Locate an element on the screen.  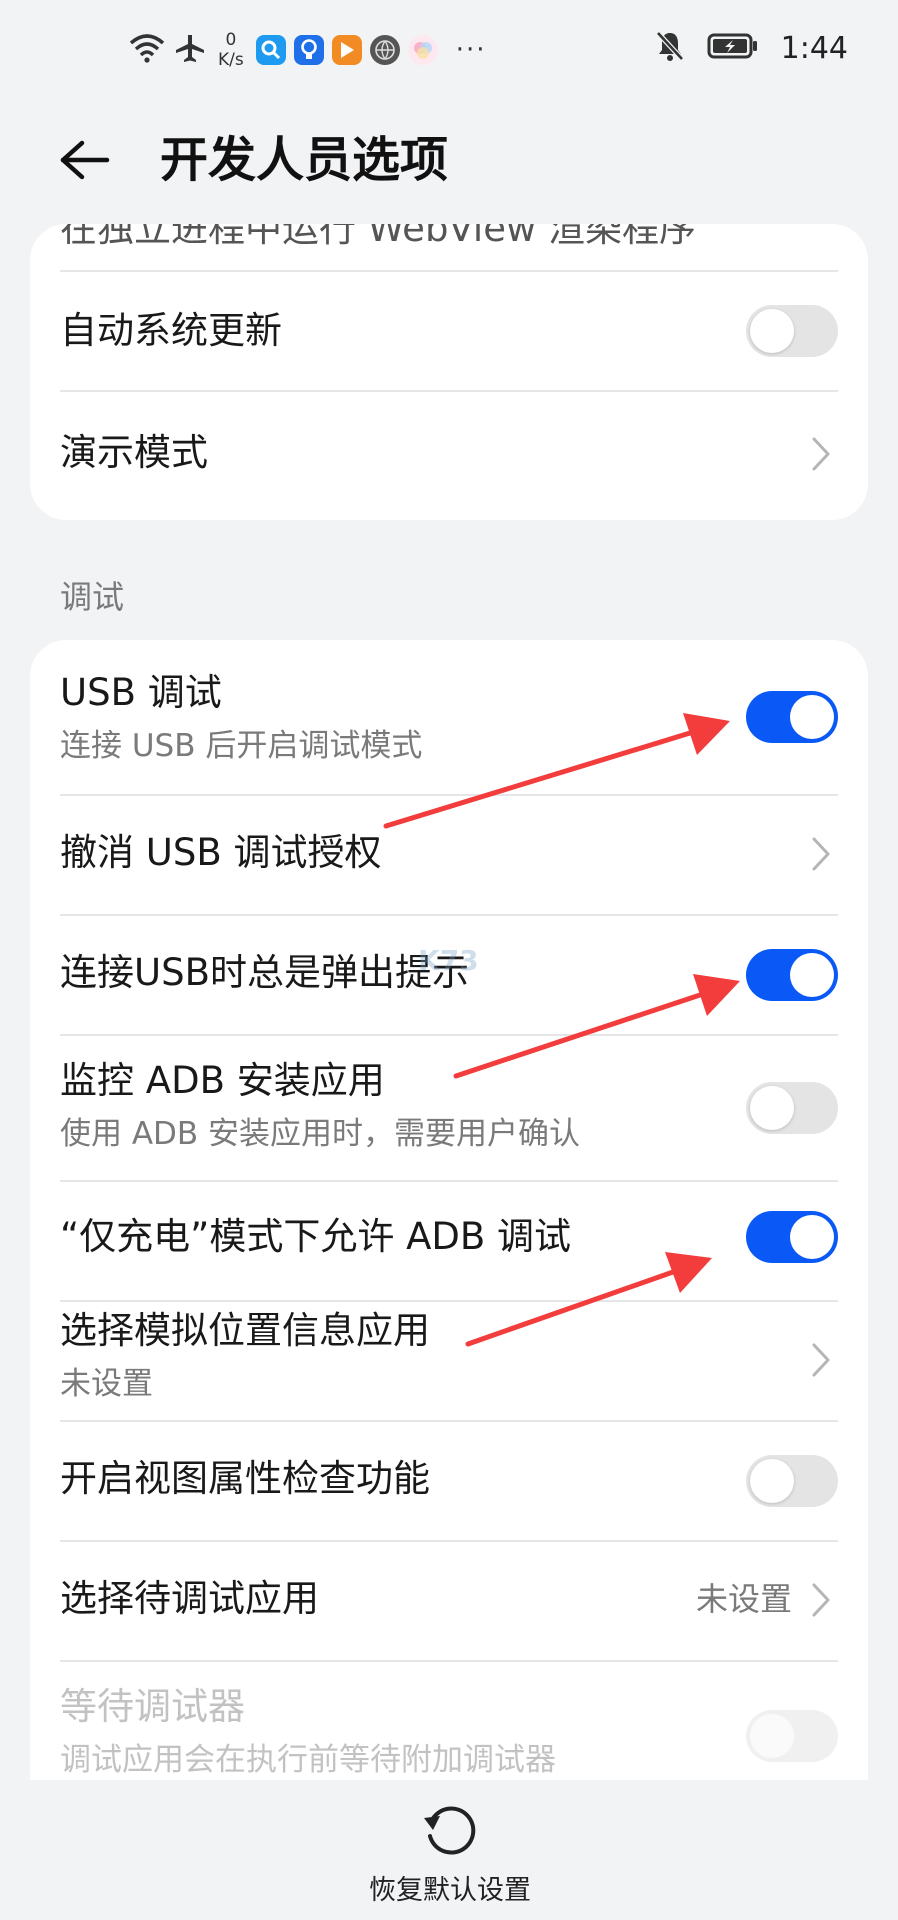
bottom-bar: 恢复默认设置 is located at coordinates (449, 1850).